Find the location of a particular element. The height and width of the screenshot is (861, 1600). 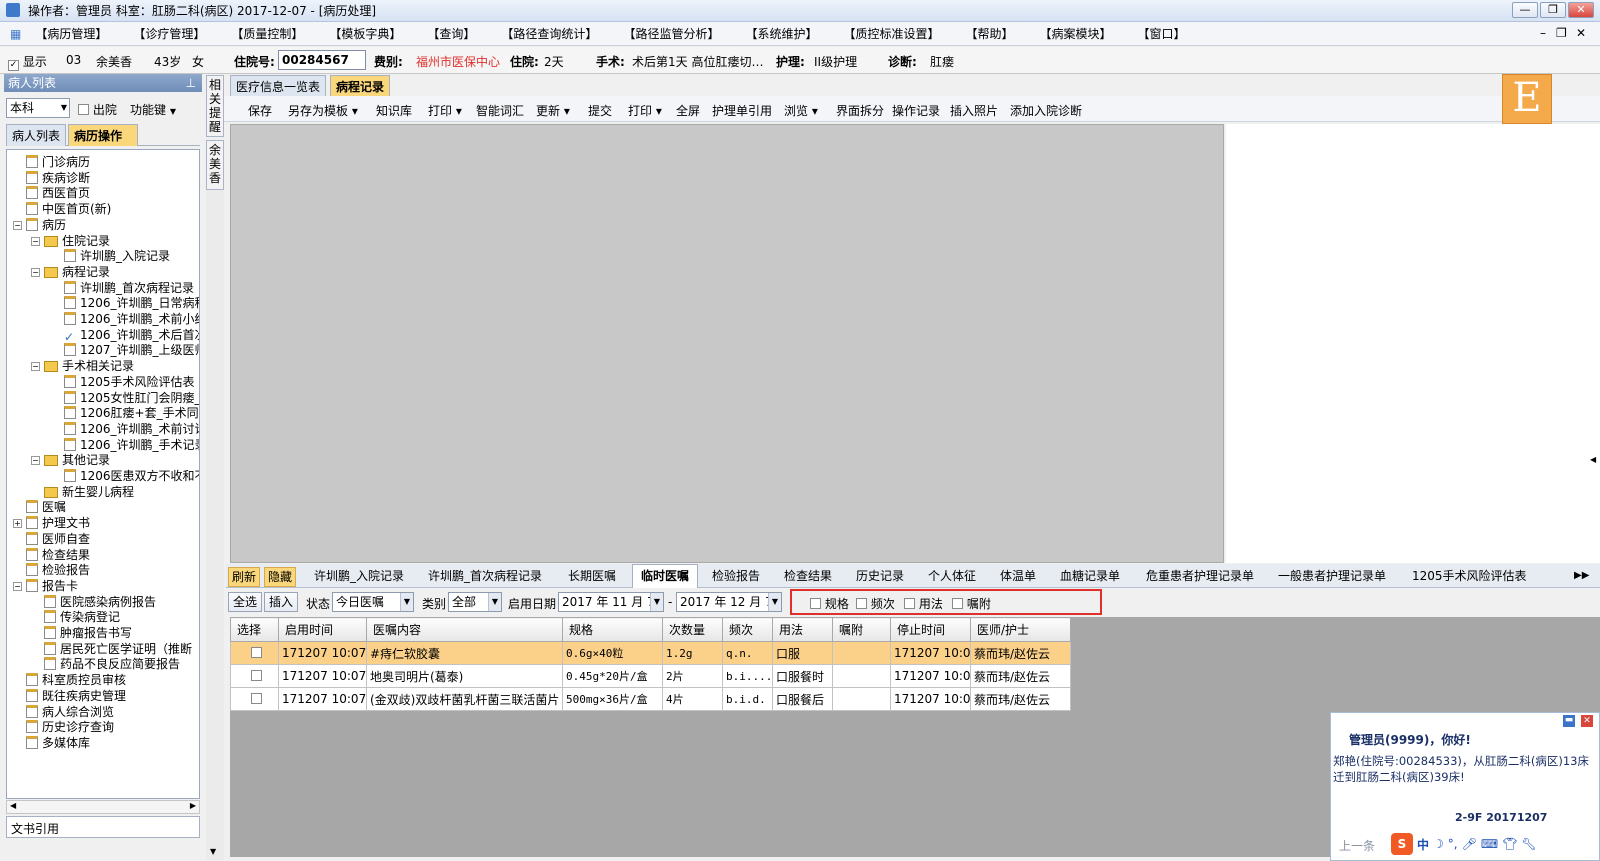

select-all-button: 全选 is located at coordinates (245, 602).